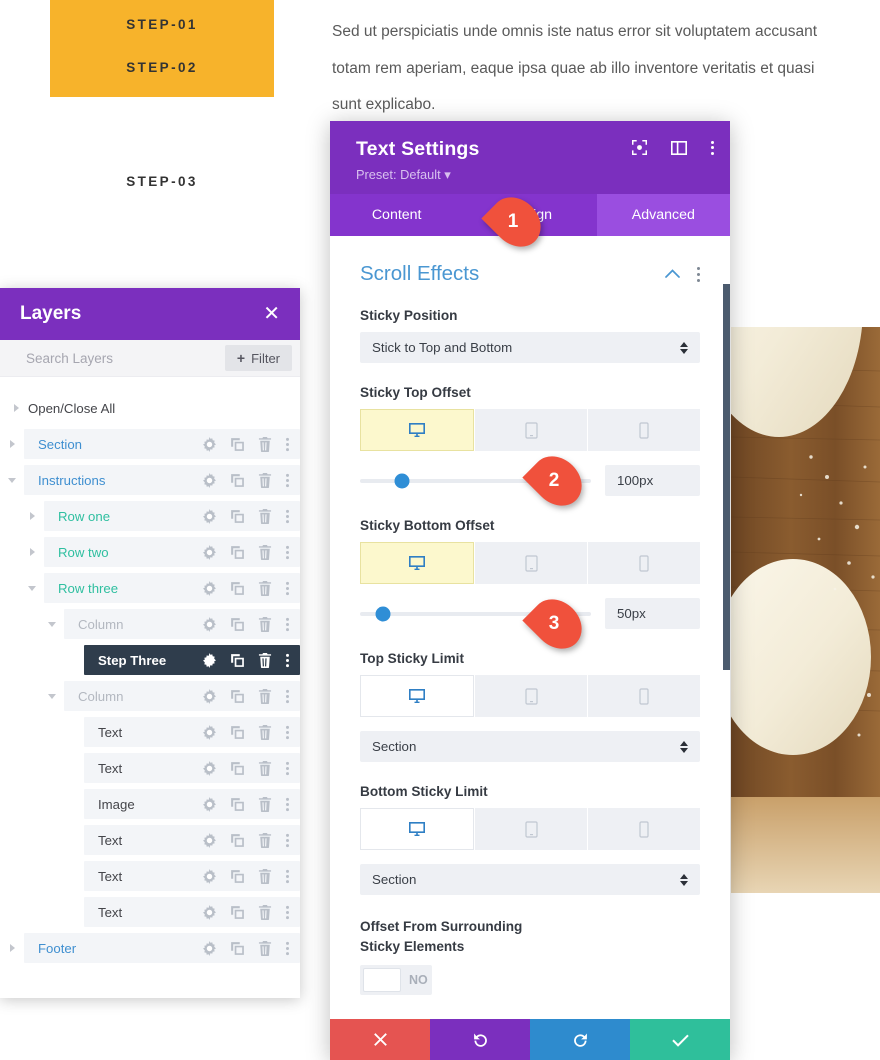 The width and height of the screenshot is (880, 1060). Describe the element at coordinates (652, 480) in the screenshot. I see `sticky-top-offset-value: 100px` at that location.